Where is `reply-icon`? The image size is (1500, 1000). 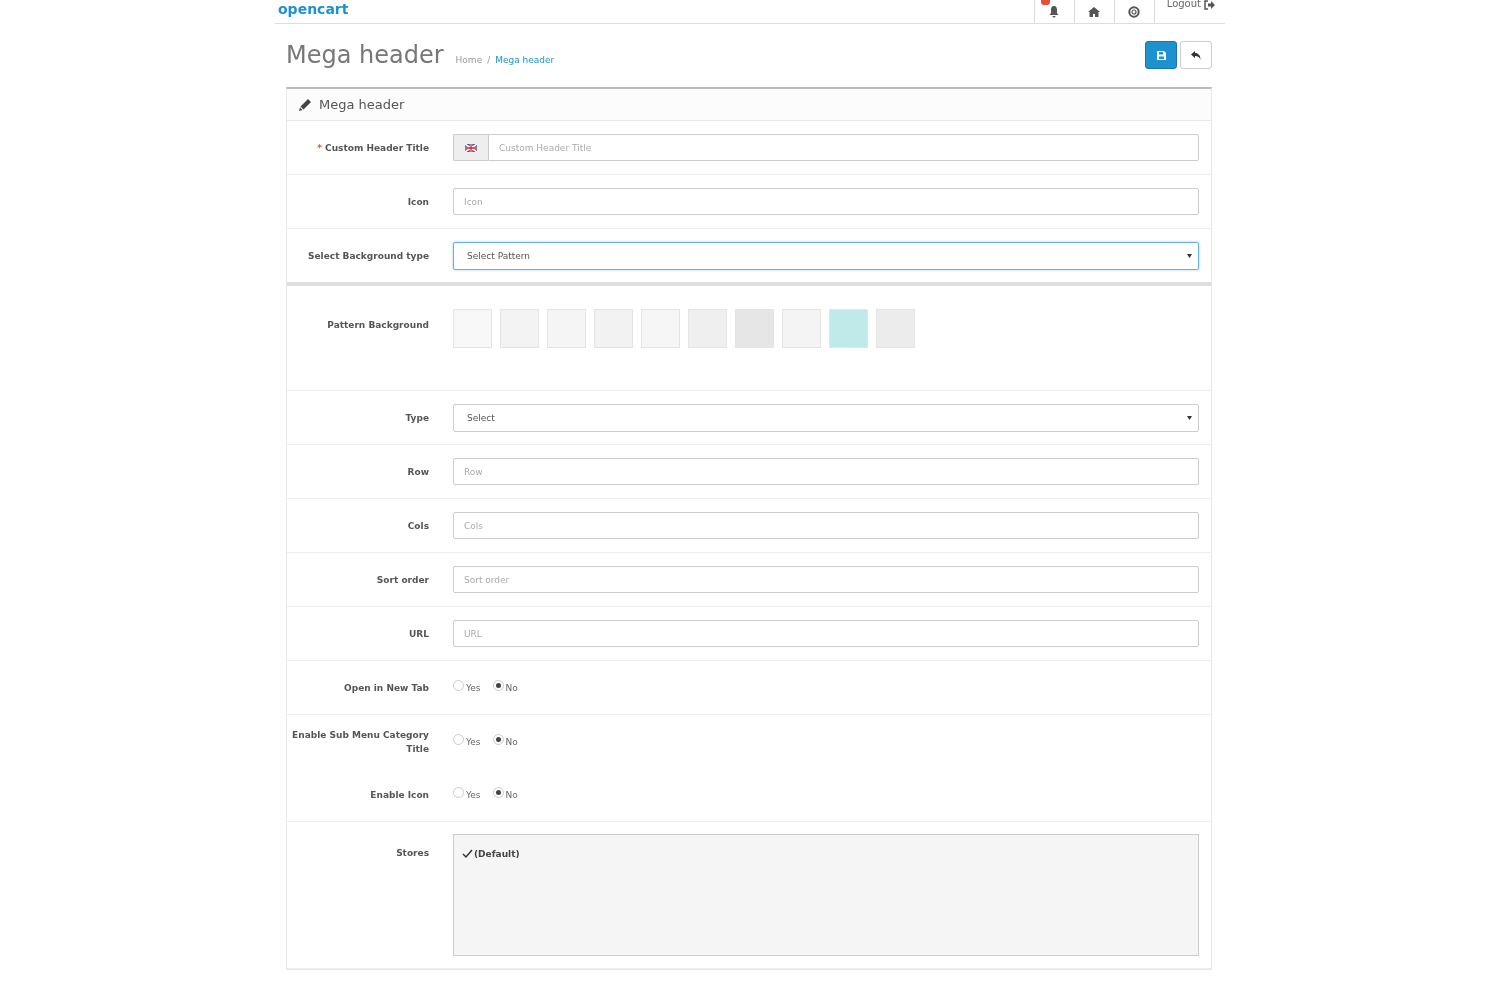
reply-icon is located at coordinates (1196, 55).